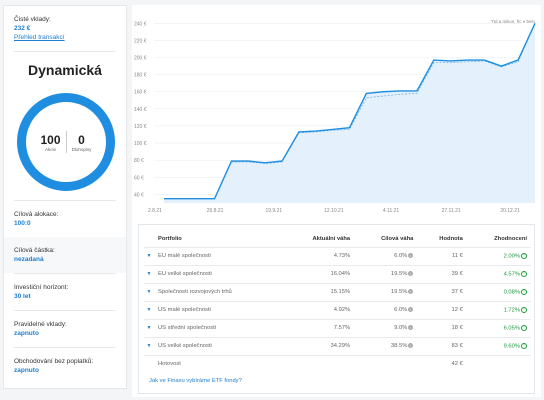 Image resolution: width=544 pixels, height=400 pixels. Describe the element at coordinates (81, 139) in the screenshot. I see `bonds-value: 0` at that location.